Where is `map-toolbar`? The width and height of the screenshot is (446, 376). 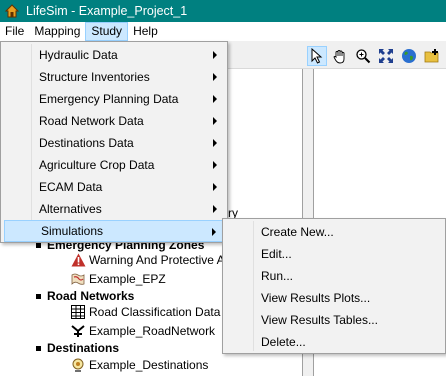
map-toolbar is located at coordinates (374, 56).